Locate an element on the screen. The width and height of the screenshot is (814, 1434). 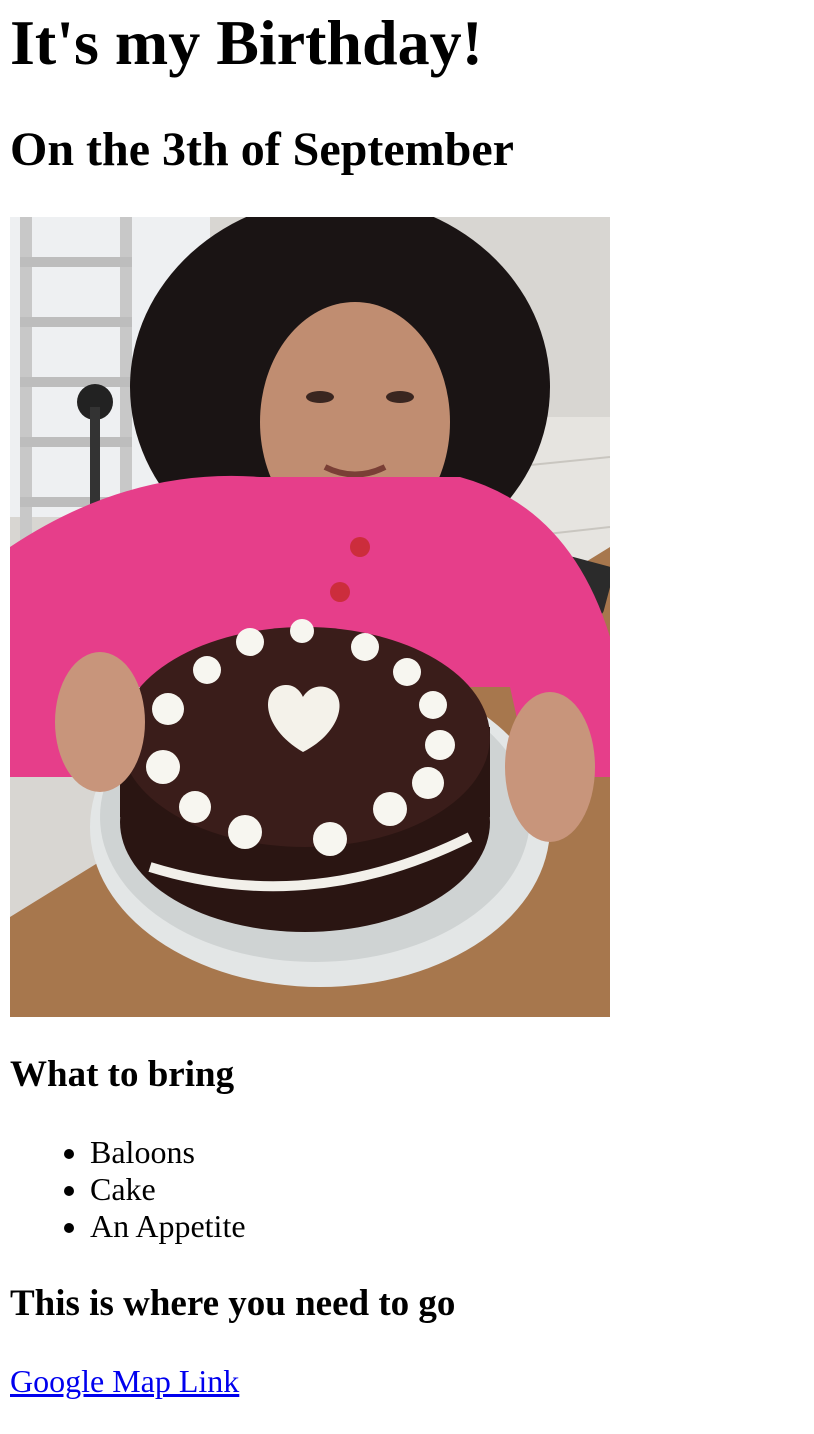
list-item: Cake is located at coordinates (290, 1189).